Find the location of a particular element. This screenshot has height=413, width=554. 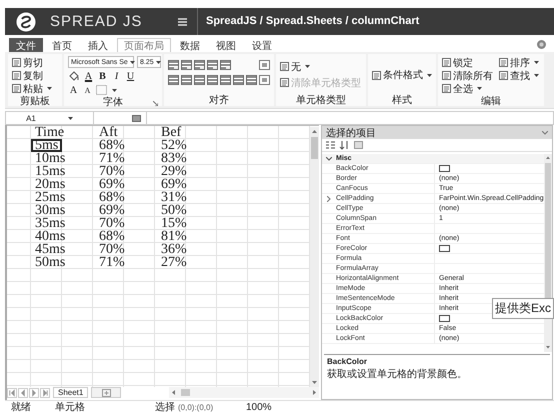

ribbon-button: 排序 is located at coordinates (519, 62).